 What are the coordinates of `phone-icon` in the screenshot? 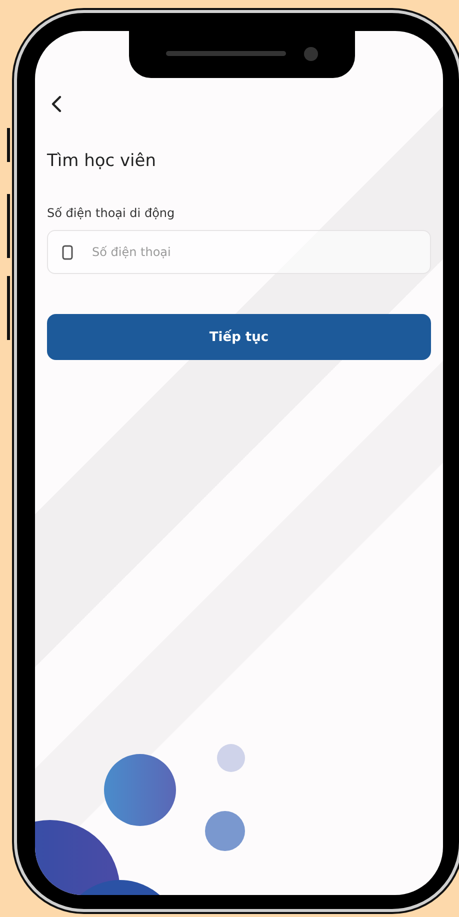 It's located at (67, 252).